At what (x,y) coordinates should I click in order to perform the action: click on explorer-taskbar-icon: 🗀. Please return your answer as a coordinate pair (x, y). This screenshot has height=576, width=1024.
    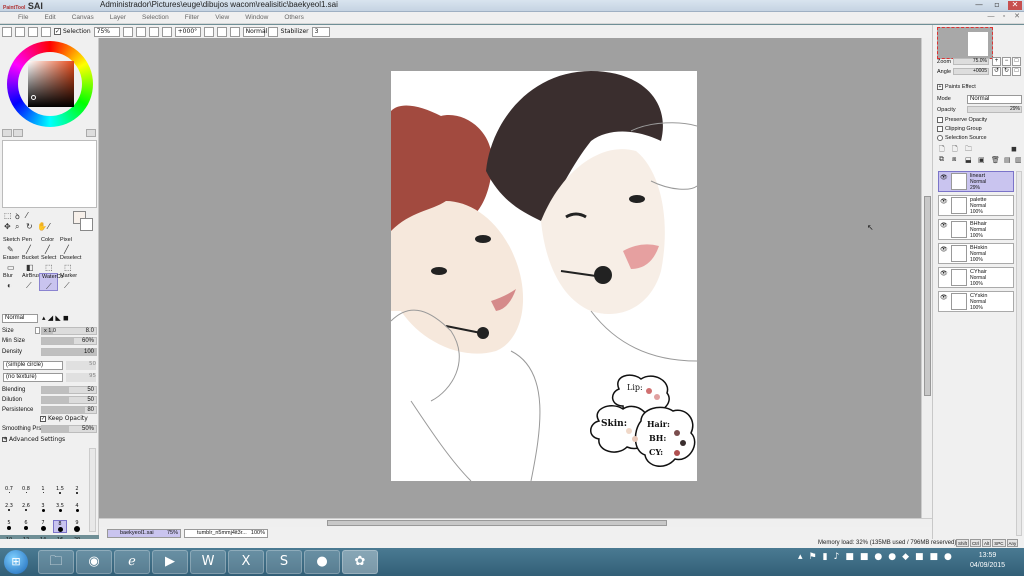
    Looking at the image, I should click on (56, 562).